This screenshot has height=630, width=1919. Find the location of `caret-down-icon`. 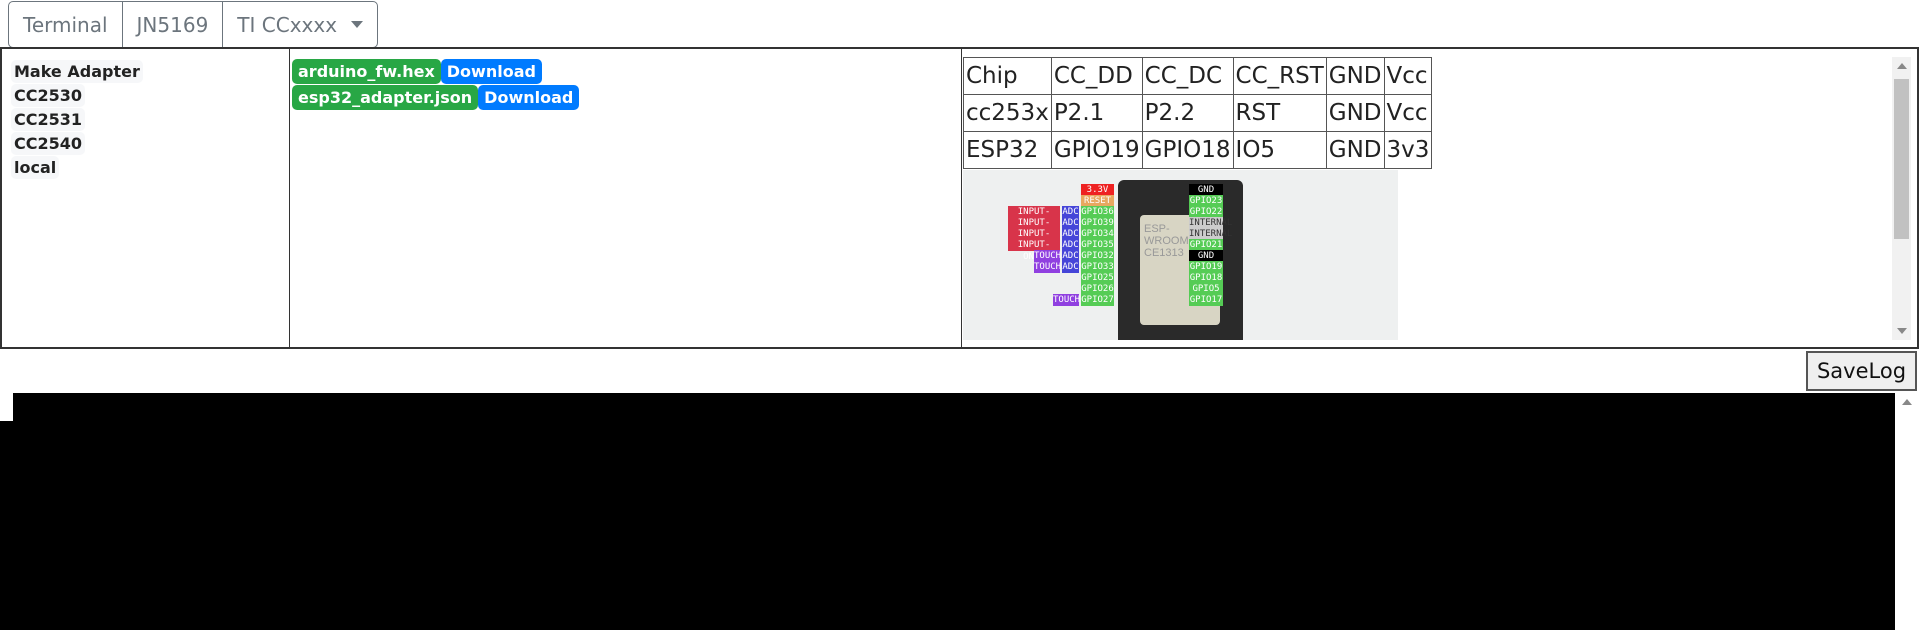

caret-down-icon is located at coordinates (357, 24).